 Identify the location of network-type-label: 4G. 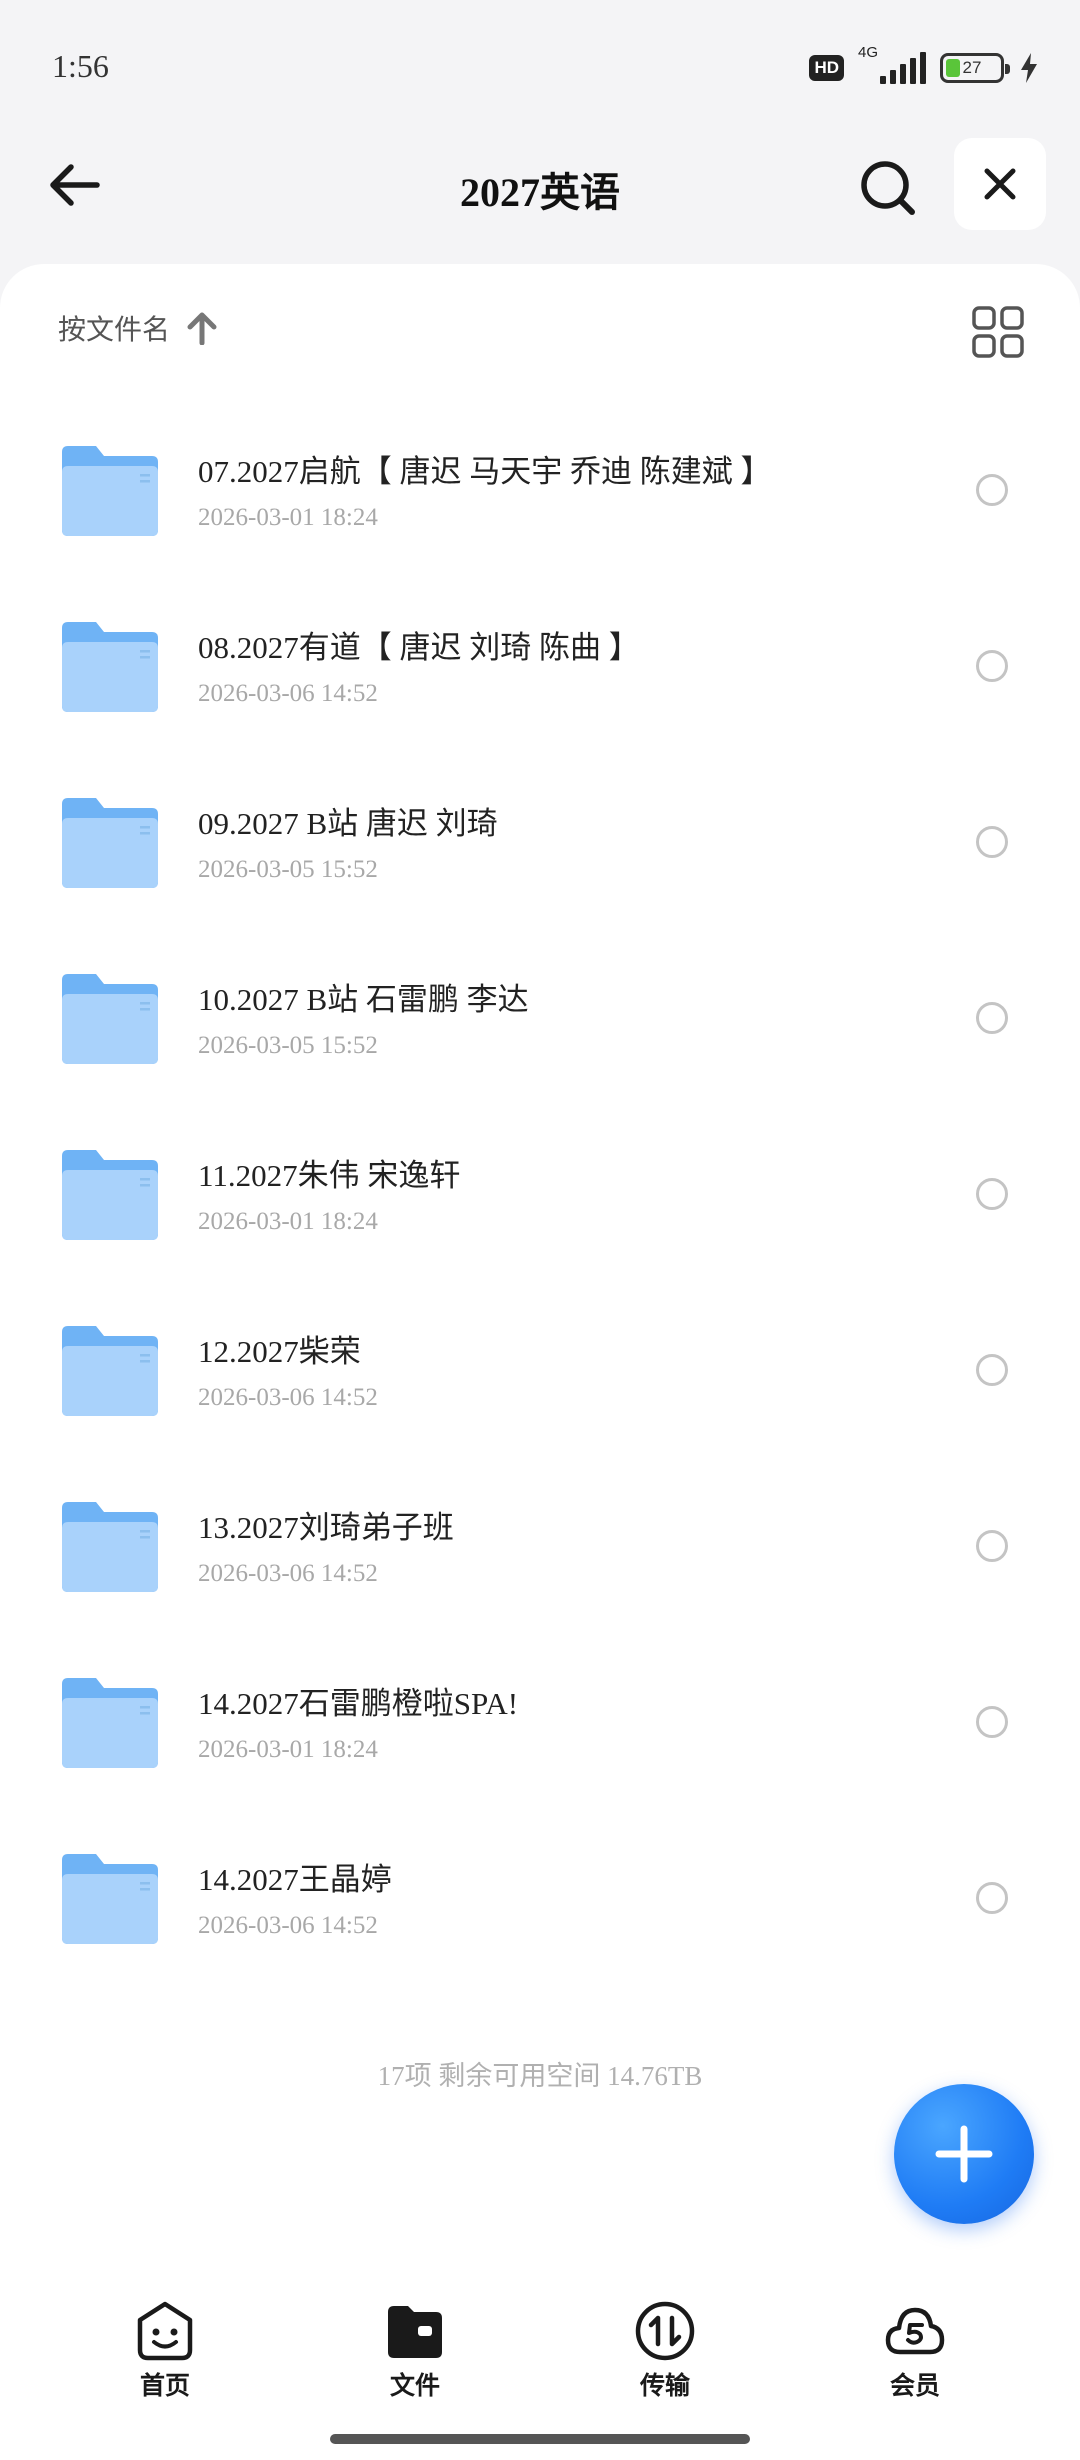
(868, 52).